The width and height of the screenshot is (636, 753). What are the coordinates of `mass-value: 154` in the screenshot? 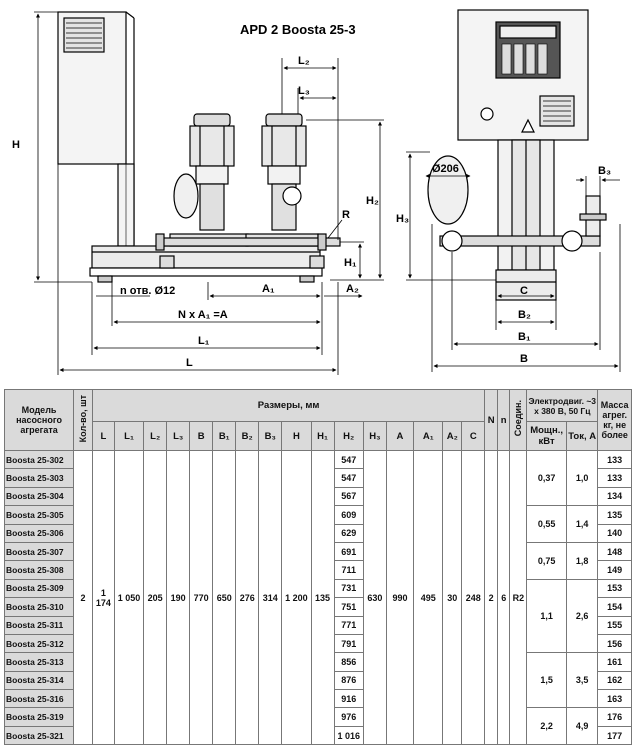 It's located at (614, 607).